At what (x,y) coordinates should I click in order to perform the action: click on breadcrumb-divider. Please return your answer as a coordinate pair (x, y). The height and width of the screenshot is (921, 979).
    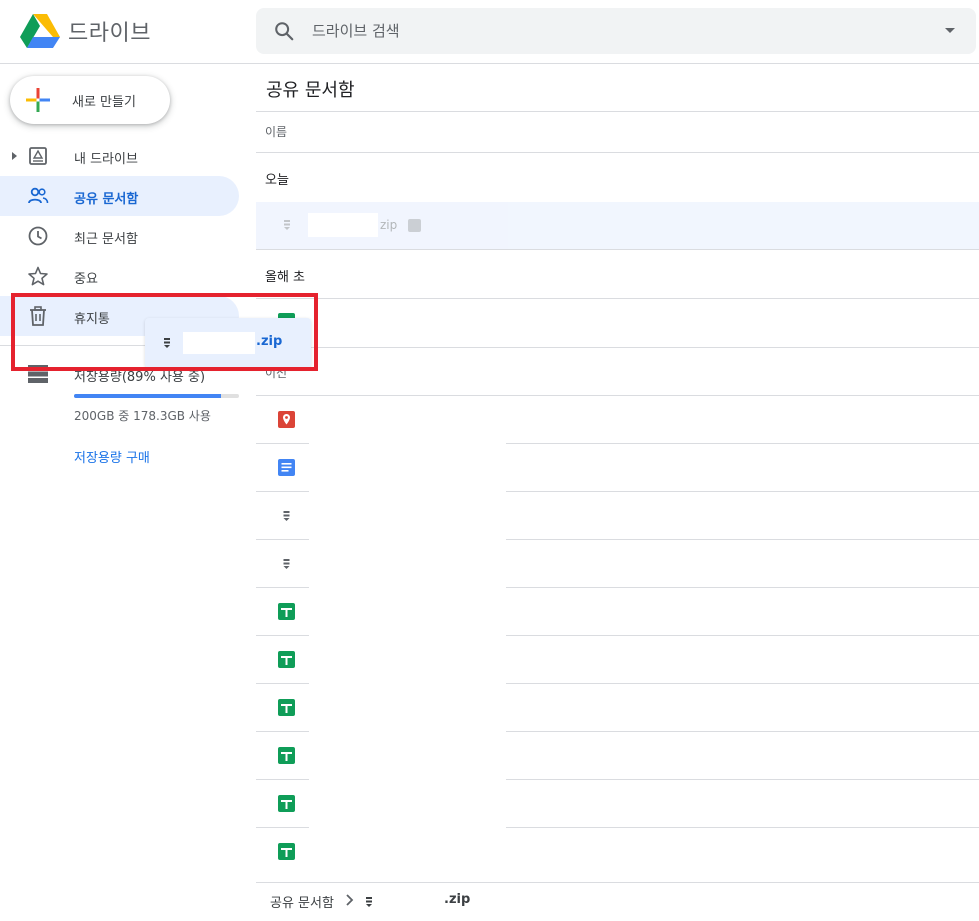
    Looking at the image, I should click on (617, 882).